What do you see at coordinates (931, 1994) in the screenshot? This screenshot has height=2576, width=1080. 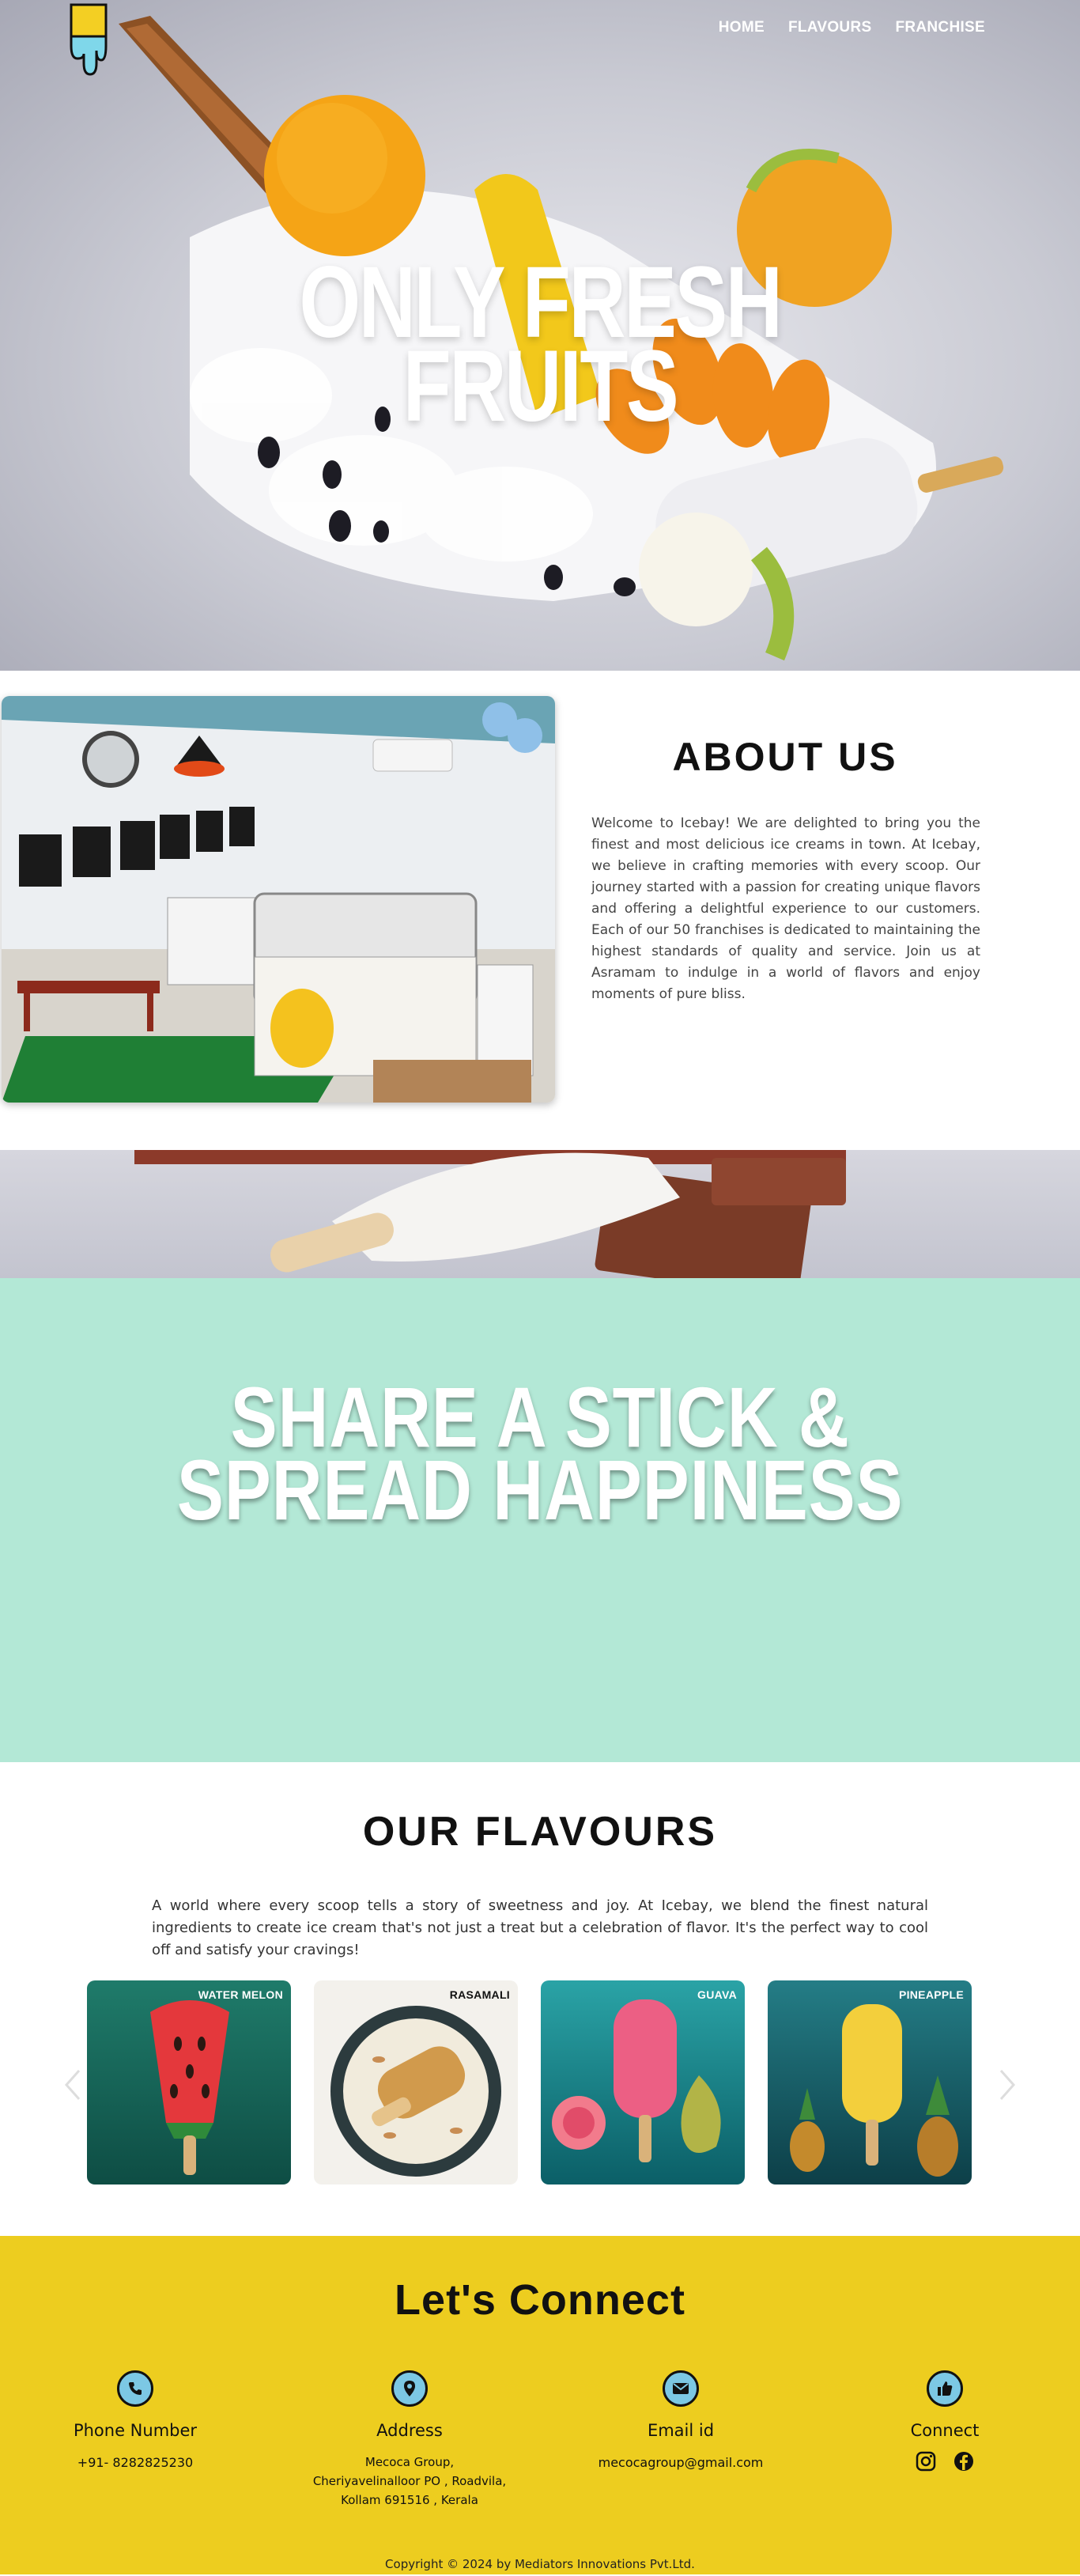 I see `flavour-label: PINEAPPLE` at bounding box center [931, 1994].